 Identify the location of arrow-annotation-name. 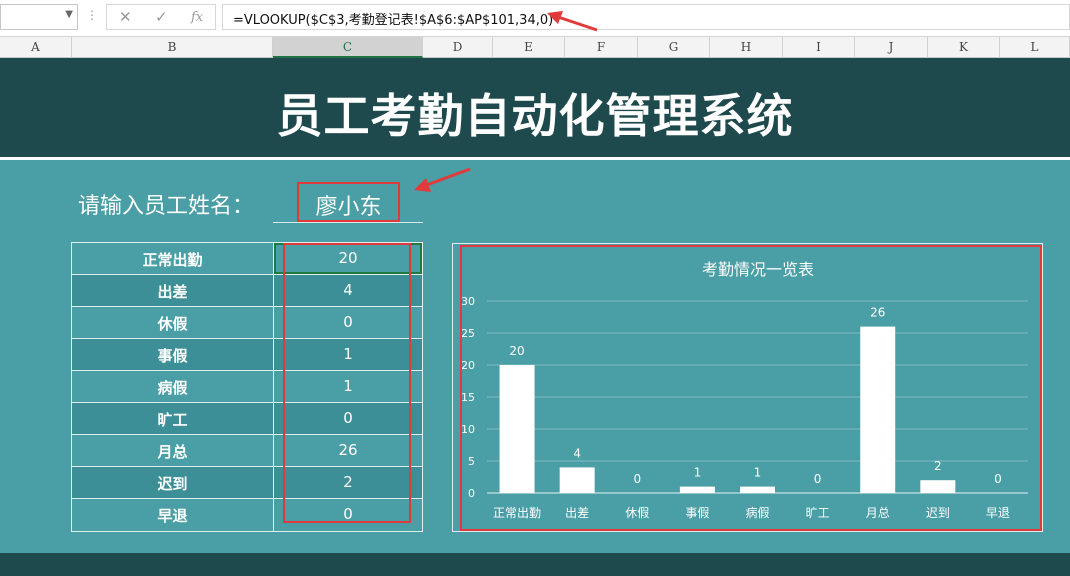
(442, 179).